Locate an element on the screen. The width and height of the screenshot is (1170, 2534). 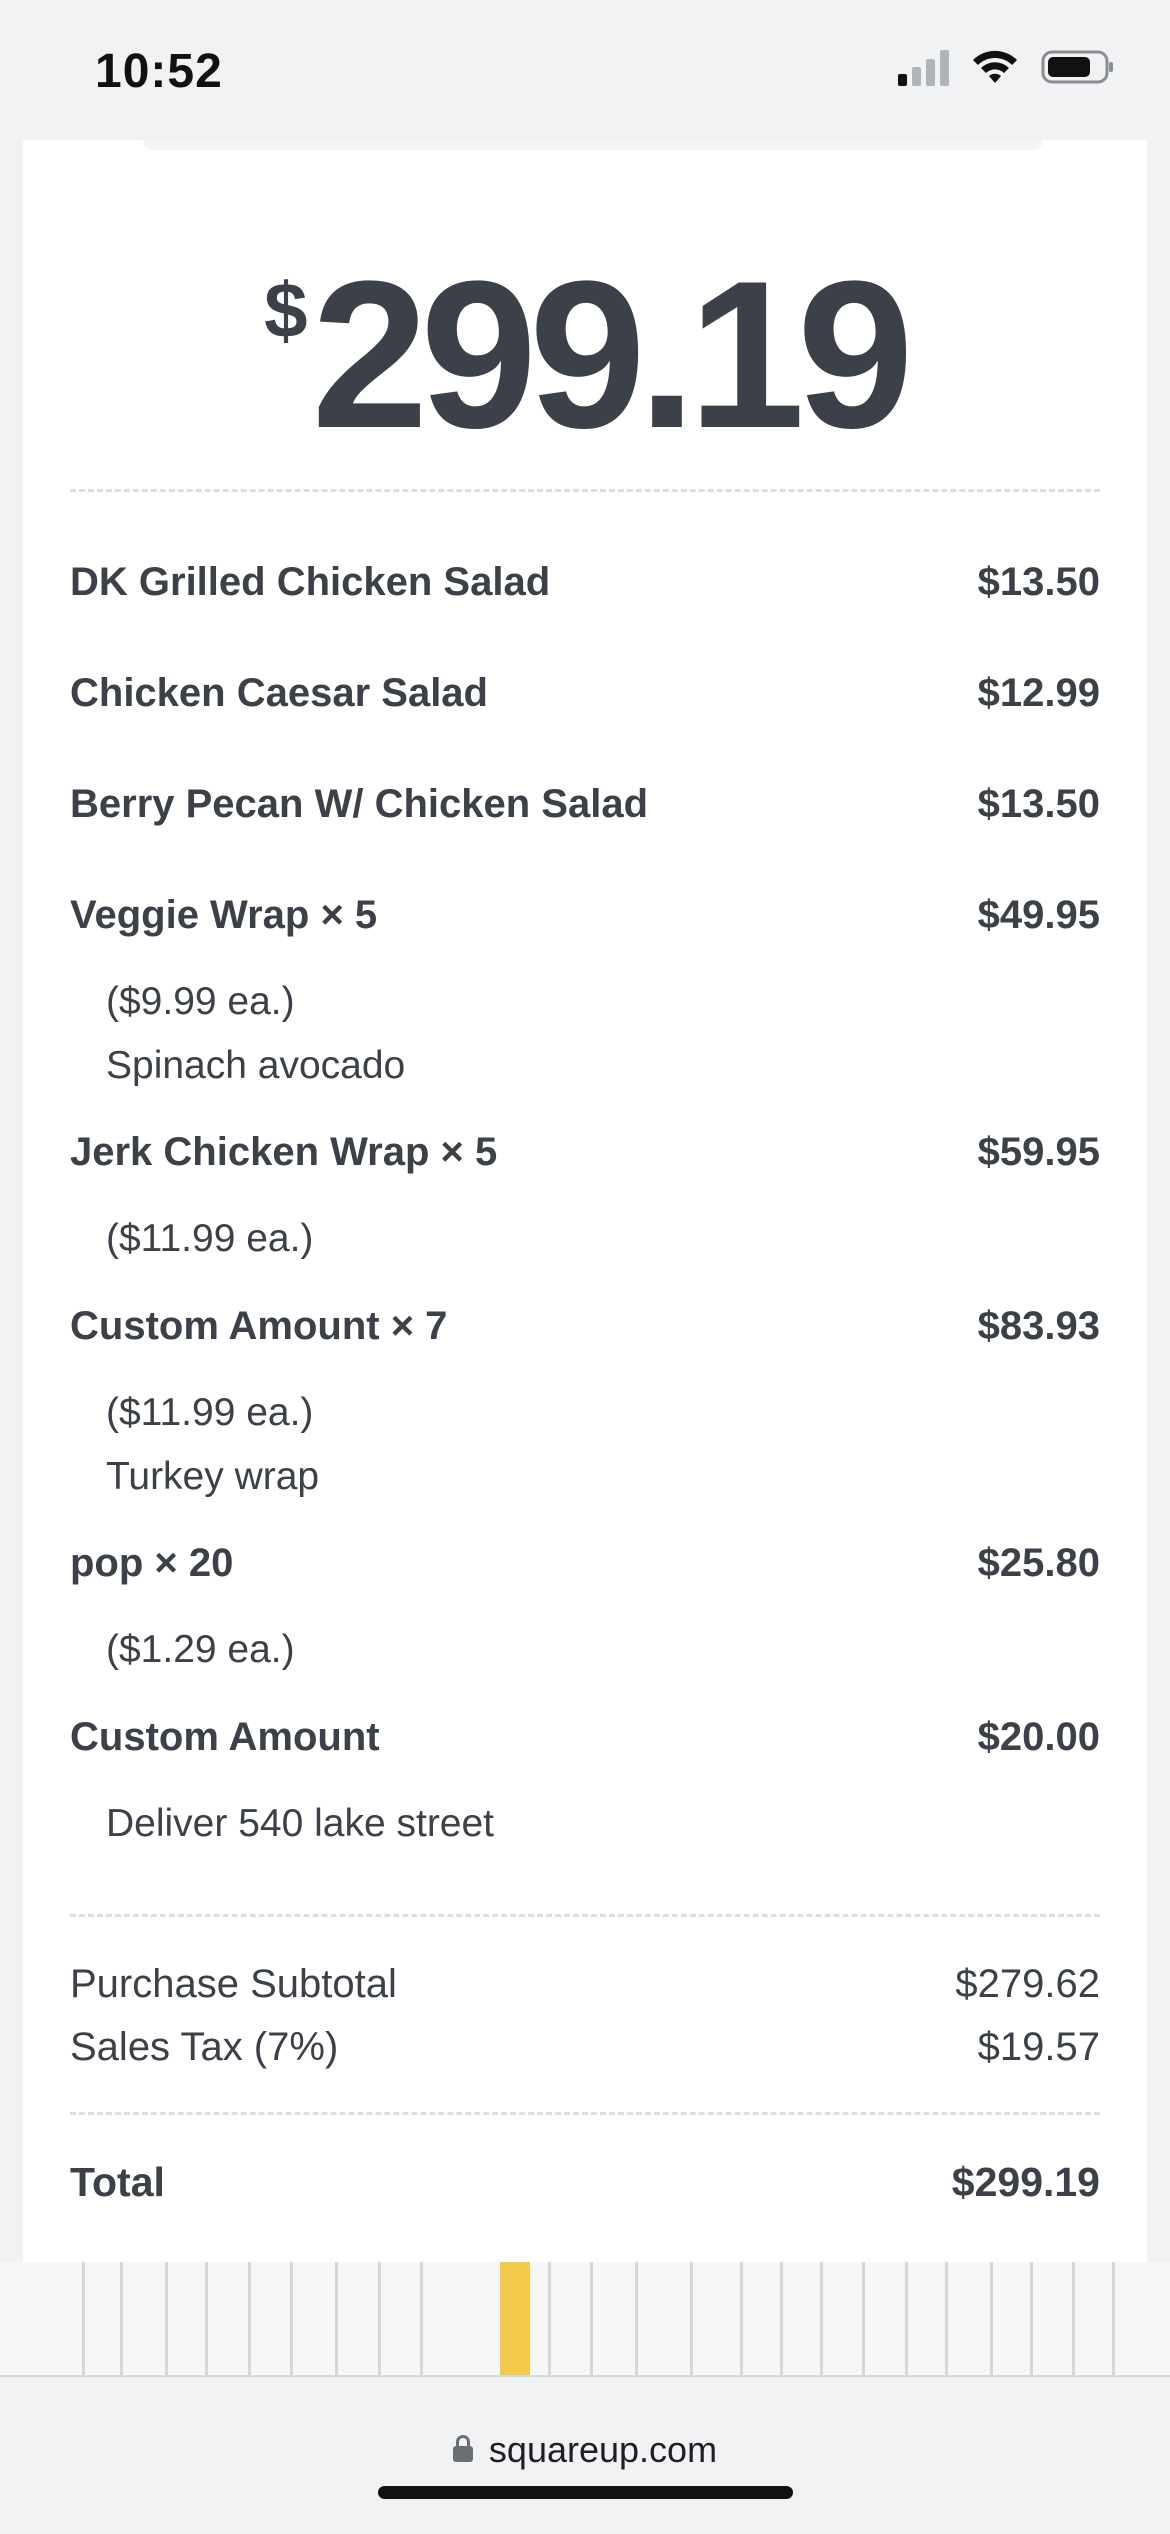
item-price: $59.95 is located at coordinates (1038, 1152).